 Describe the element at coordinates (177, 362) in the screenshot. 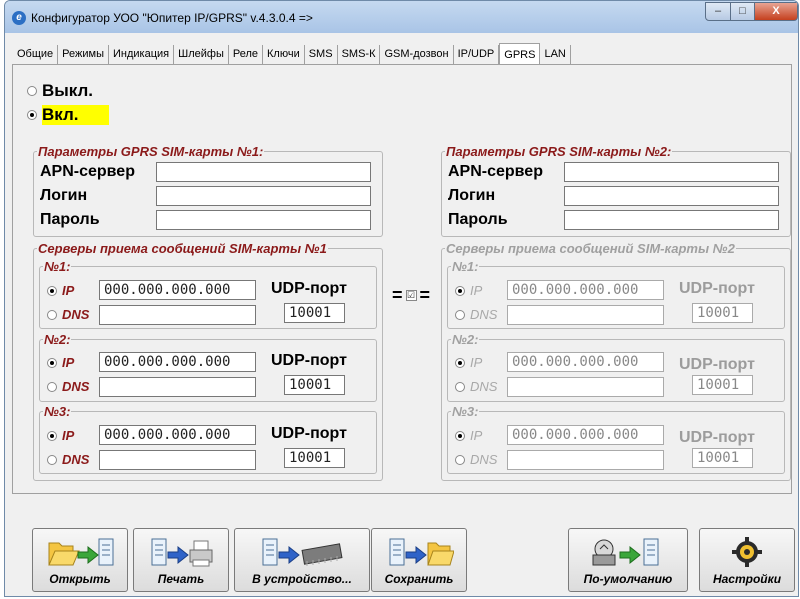

I see `sim1-server-2-ip-input: 000.000.000.000` at that location.